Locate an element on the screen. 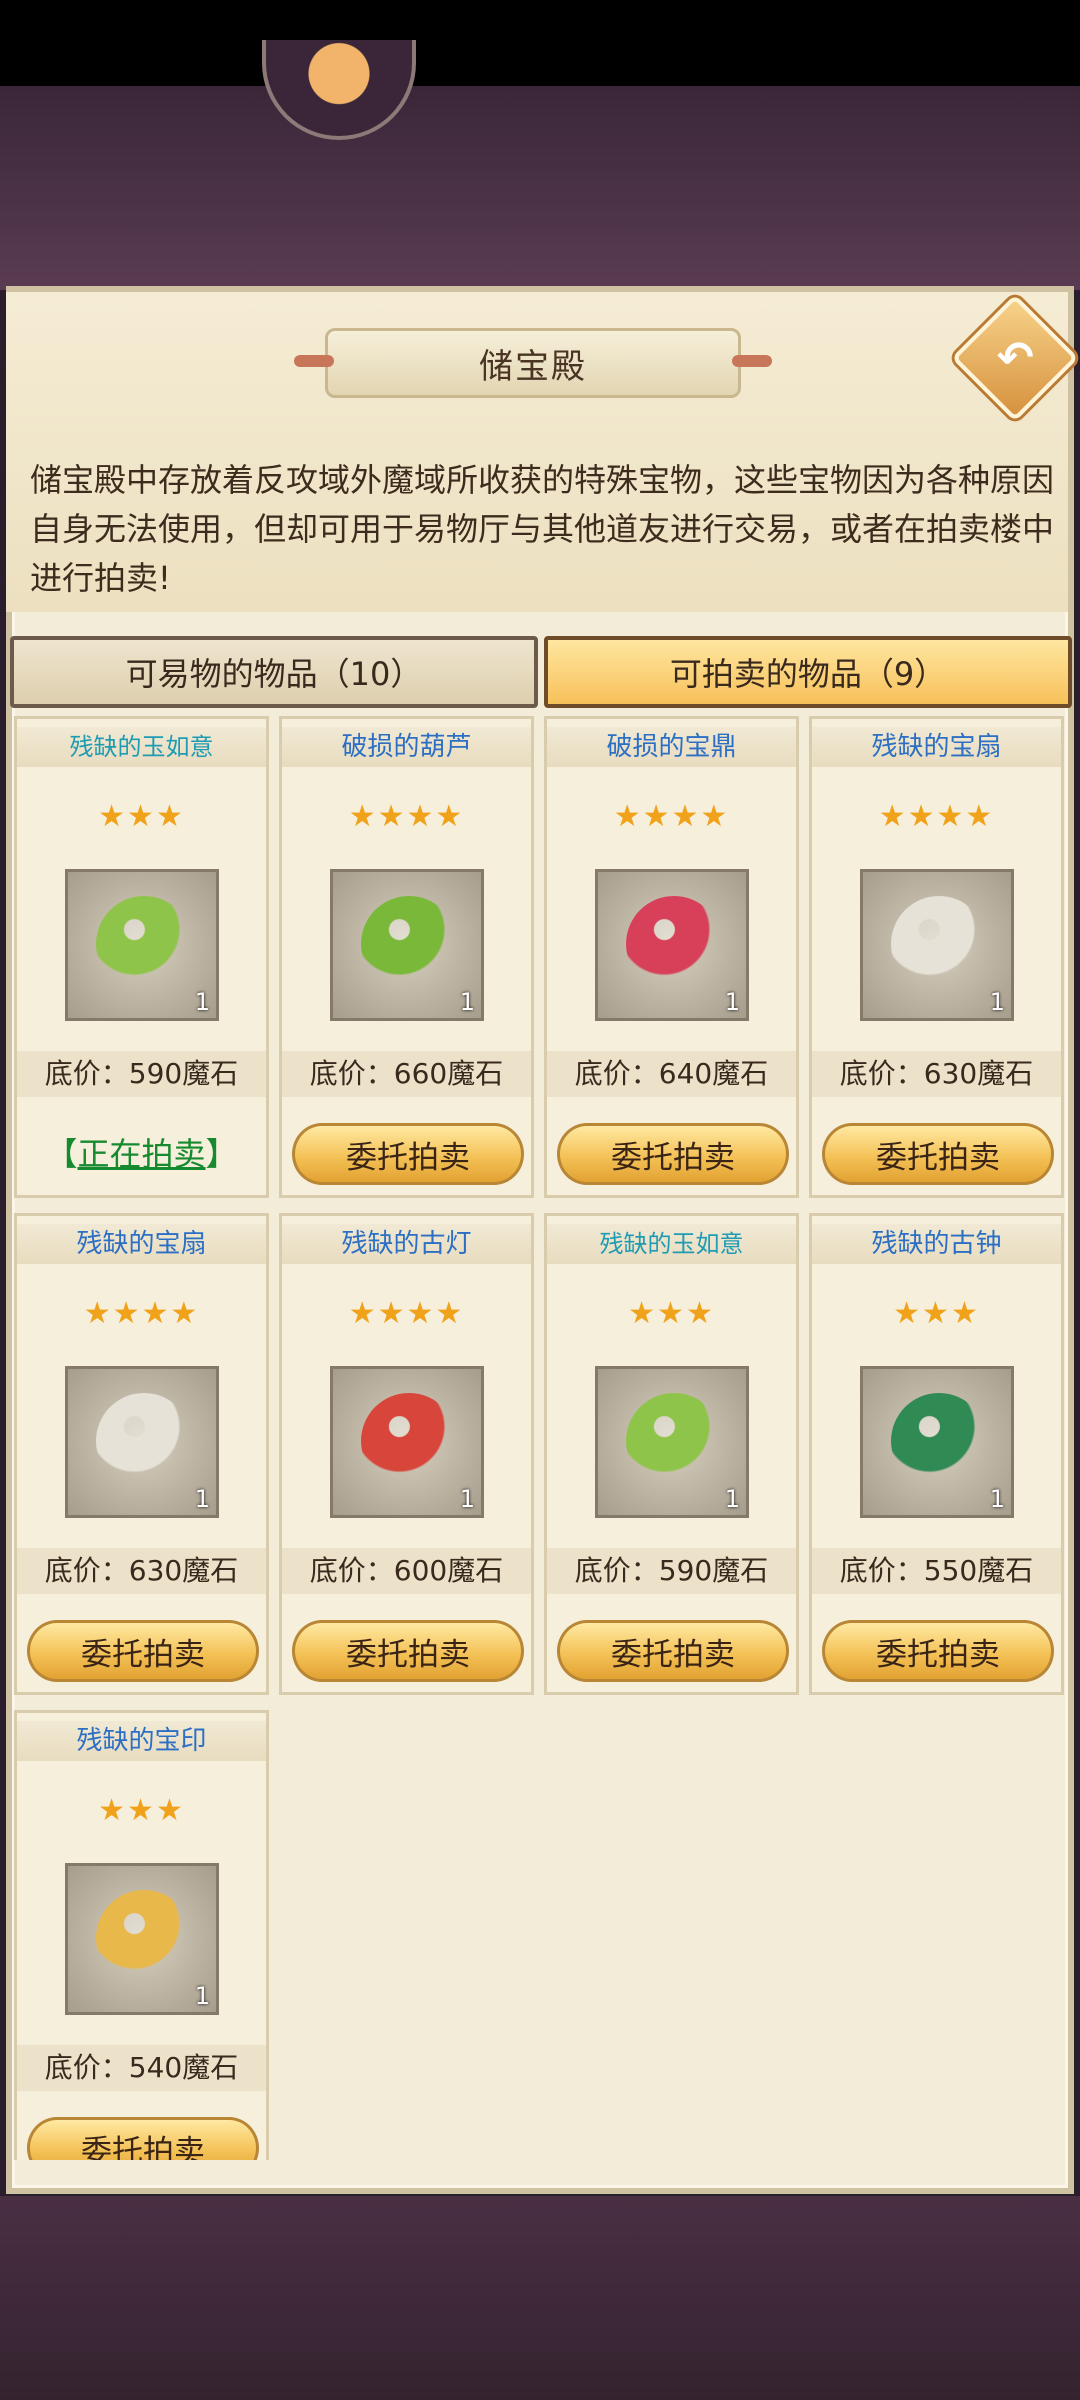 This screenshot has width=1080, height=2400. item-name: 破损的宝鼎 is located at coordinates (671, 747).